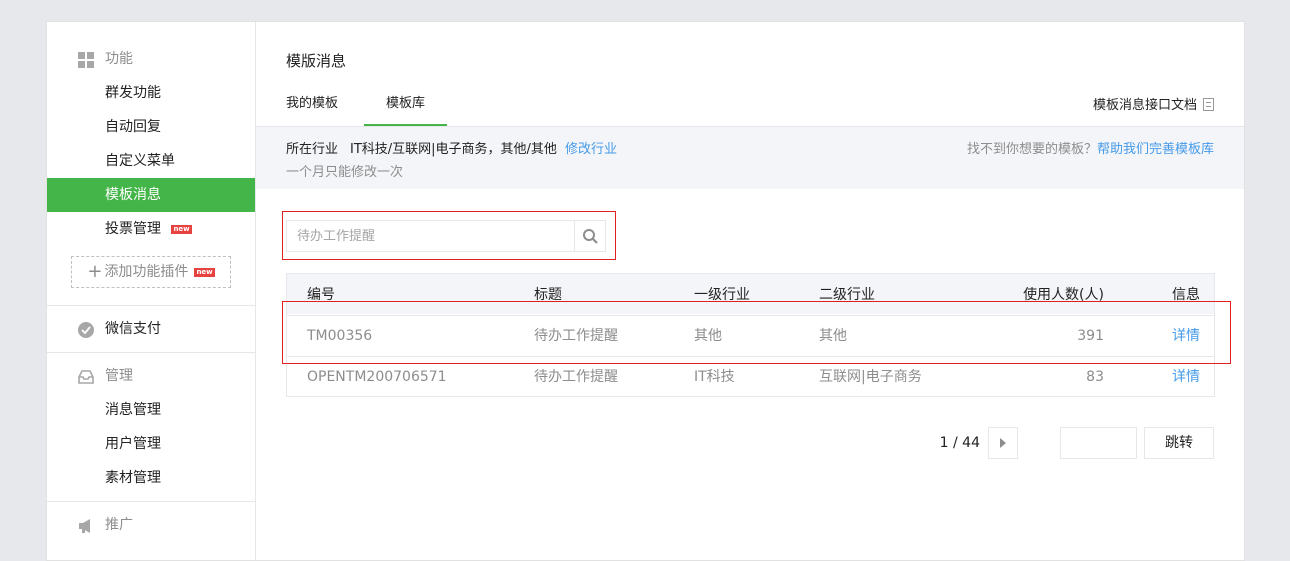 The height and width of the screenshot is (561, 1290). I want to click on sidebar-item-label: 用户管理, so click(133, 444).